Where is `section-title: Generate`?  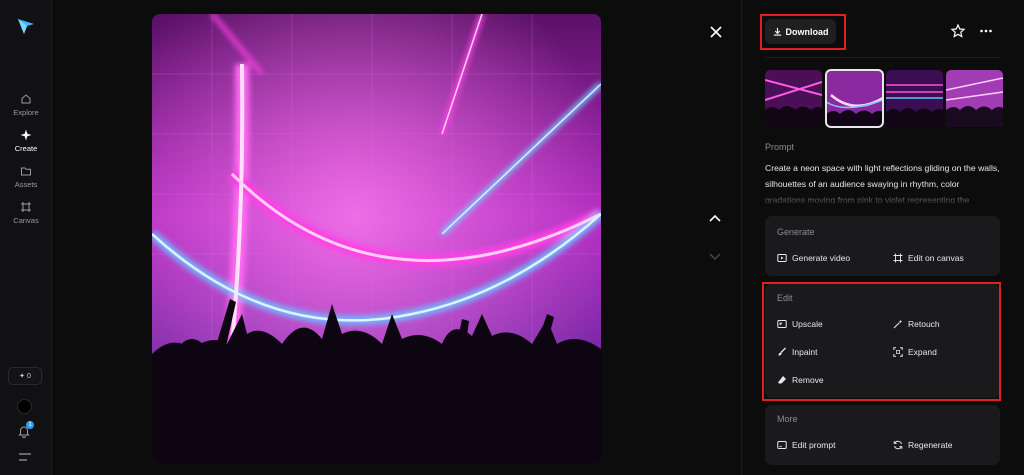
section-title: Generate is located at coordinates (796, 232).